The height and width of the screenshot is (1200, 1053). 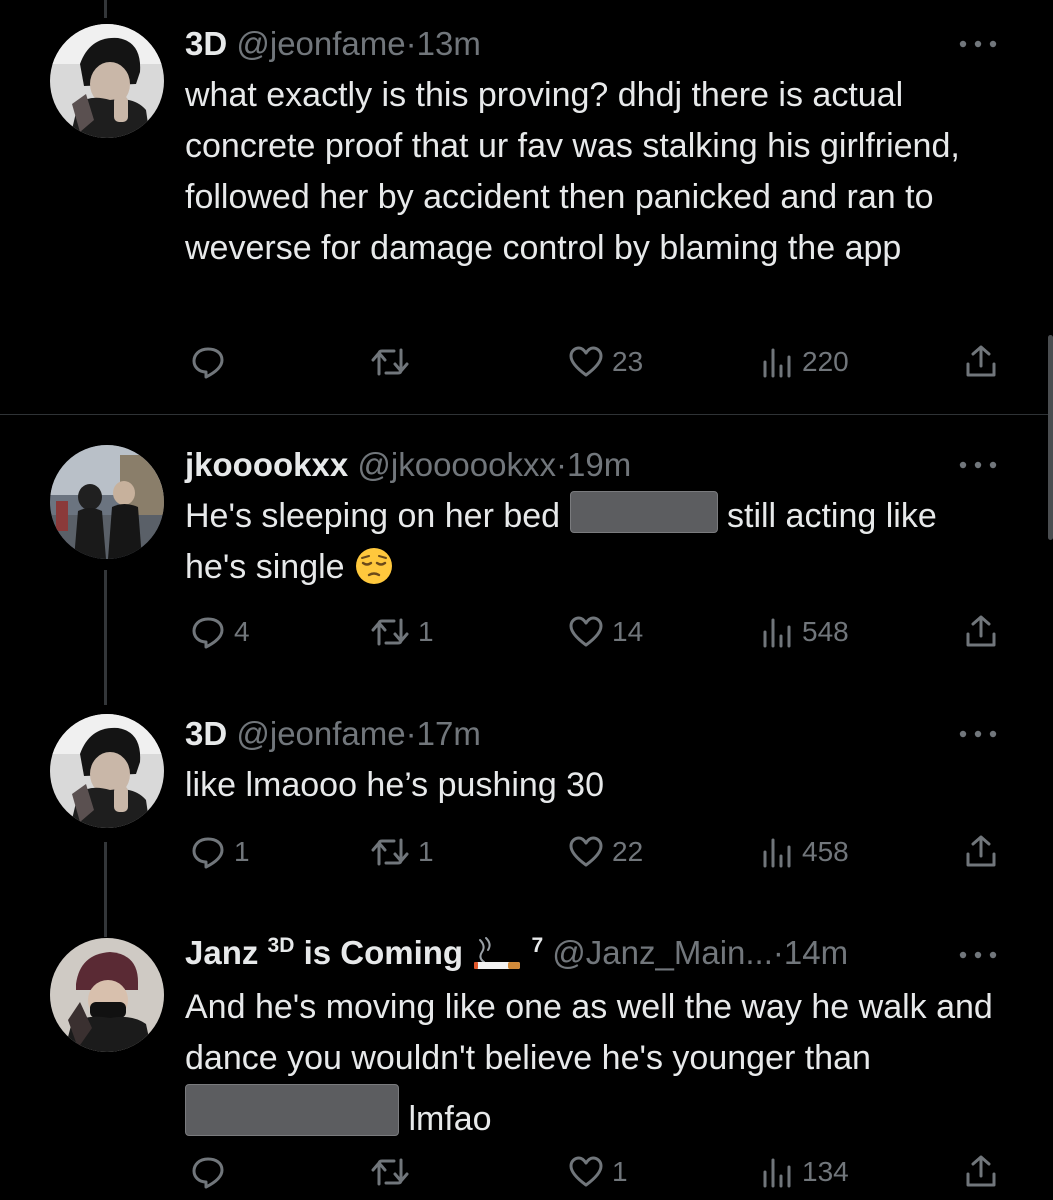 What do you see at coordinates (825, 1171) in the screenshot?
I see `views-count: 134` at bounding box center [825, 1171].